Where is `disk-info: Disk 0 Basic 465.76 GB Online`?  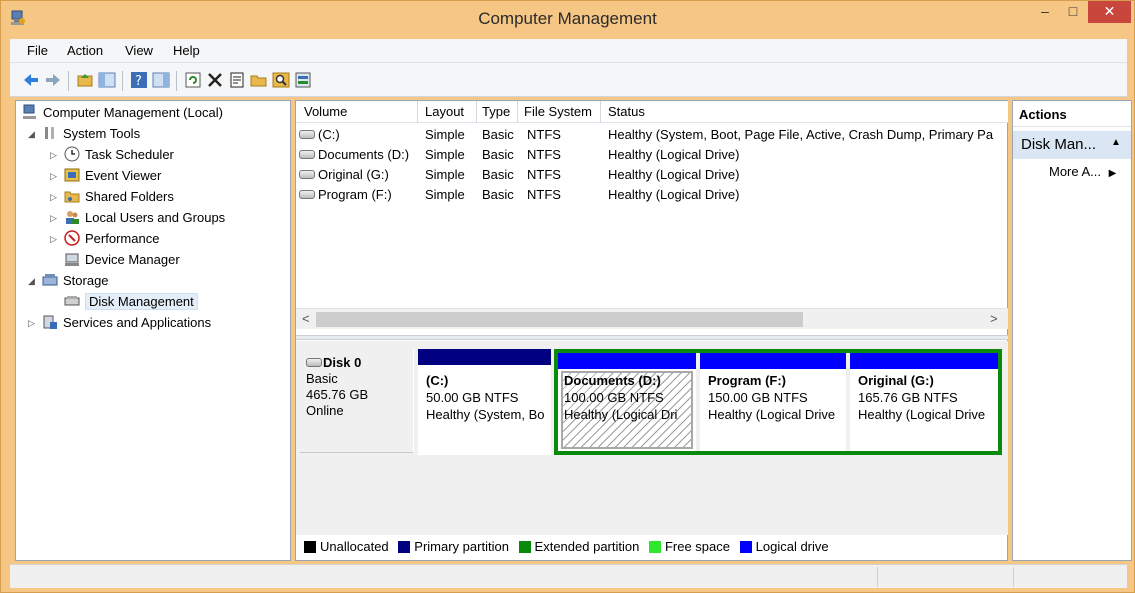
disk-info: Disk 0 Basic 465.76 GB Online is located at coordinates (357, 401).